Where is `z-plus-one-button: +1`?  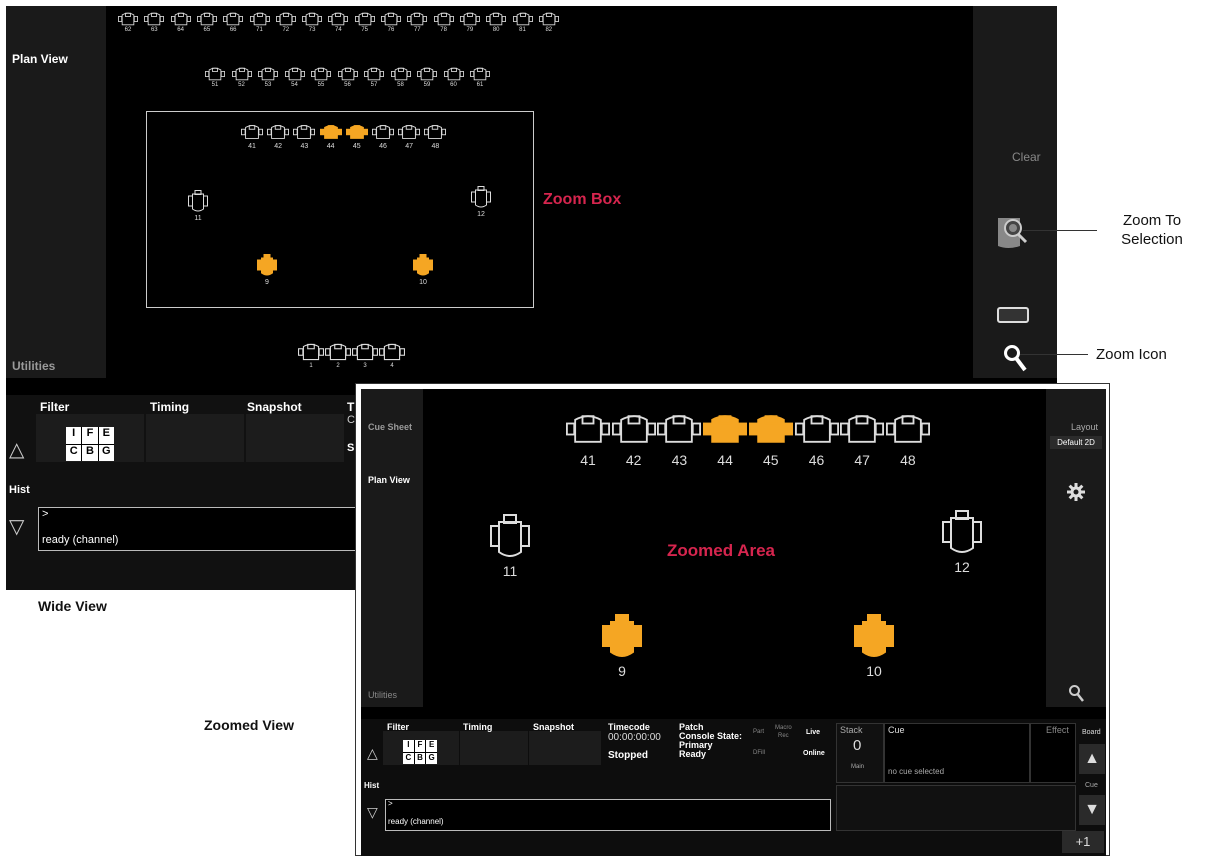 z-plus-one-button: +1 is located at coordinates (1083, 842).